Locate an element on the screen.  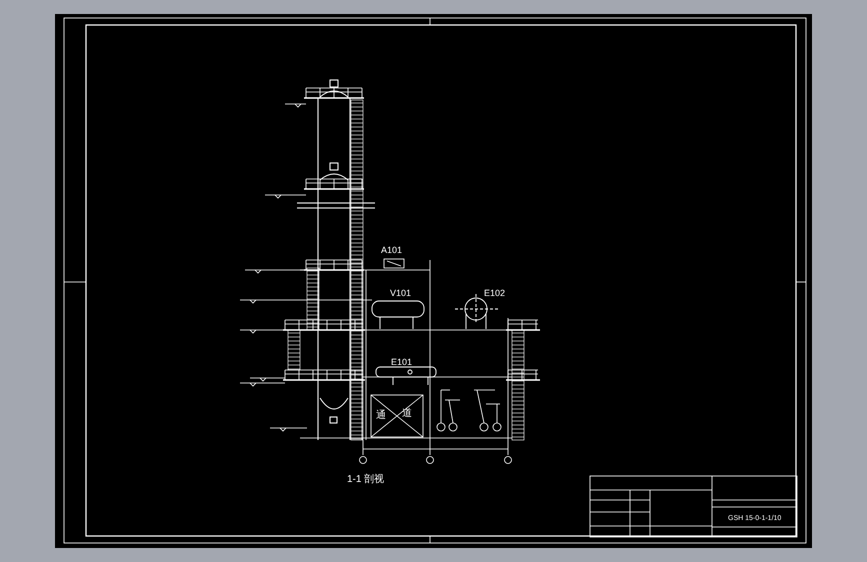
section-title: 1-1 剖视 is located at coordinates (365, 479).